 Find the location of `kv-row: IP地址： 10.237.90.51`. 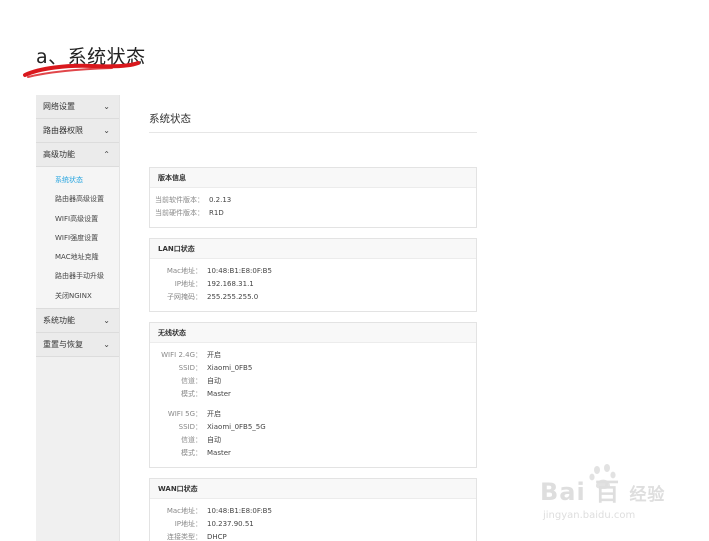

kv-row: IP地址： 10.237.90.51 is located at coordinates (313, 524).